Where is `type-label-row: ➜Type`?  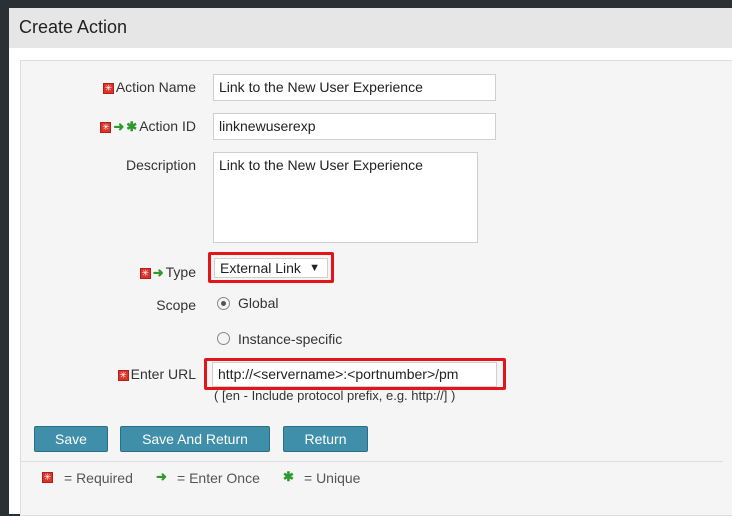 type-label-row: ➜Type is located at coordinates (98, 272).